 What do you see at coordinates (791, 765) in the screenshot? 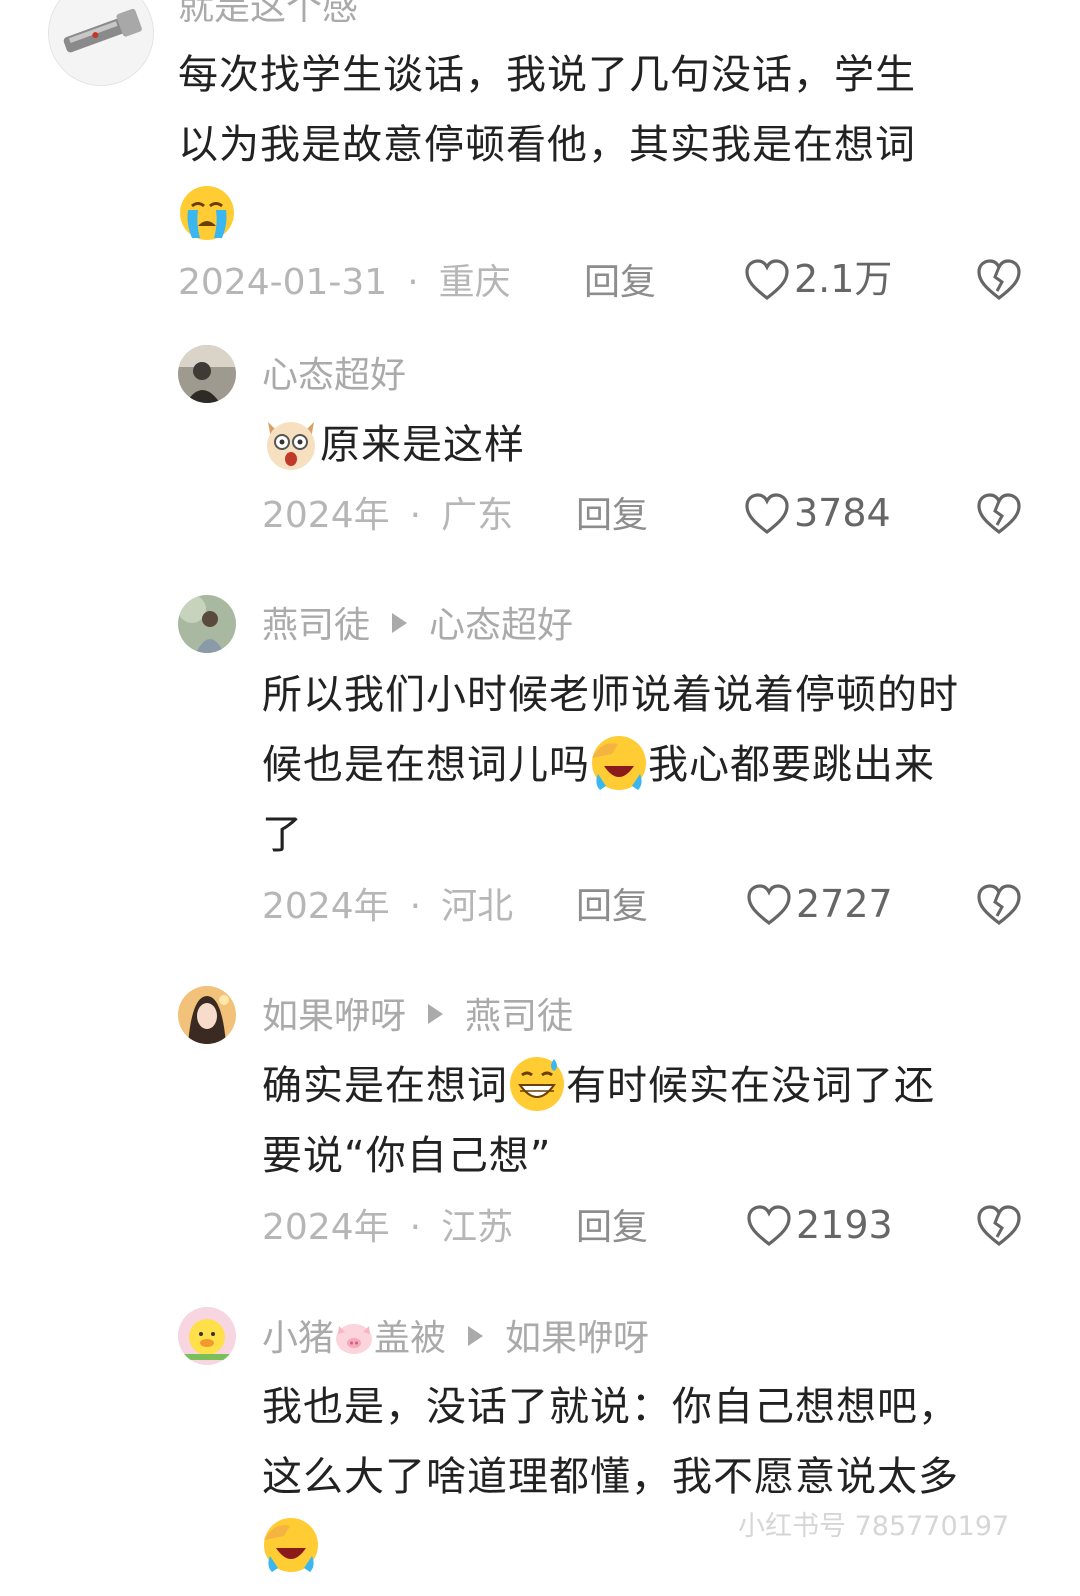
I see `comment-text-line: 我心都要跳出来` at bounding box center [791, 765].